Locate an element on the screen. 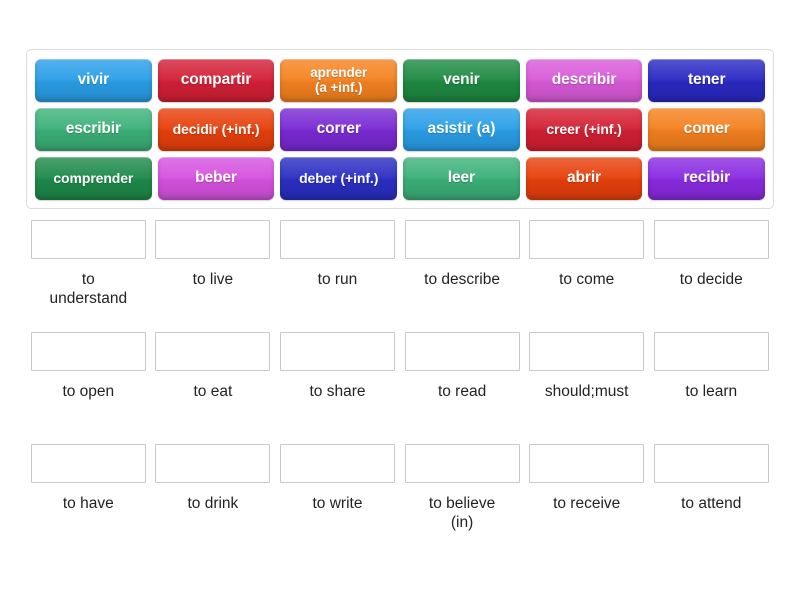 This screenshot has width=800, height=600. tile-slot: recibir is located at coordinates (706, 178).